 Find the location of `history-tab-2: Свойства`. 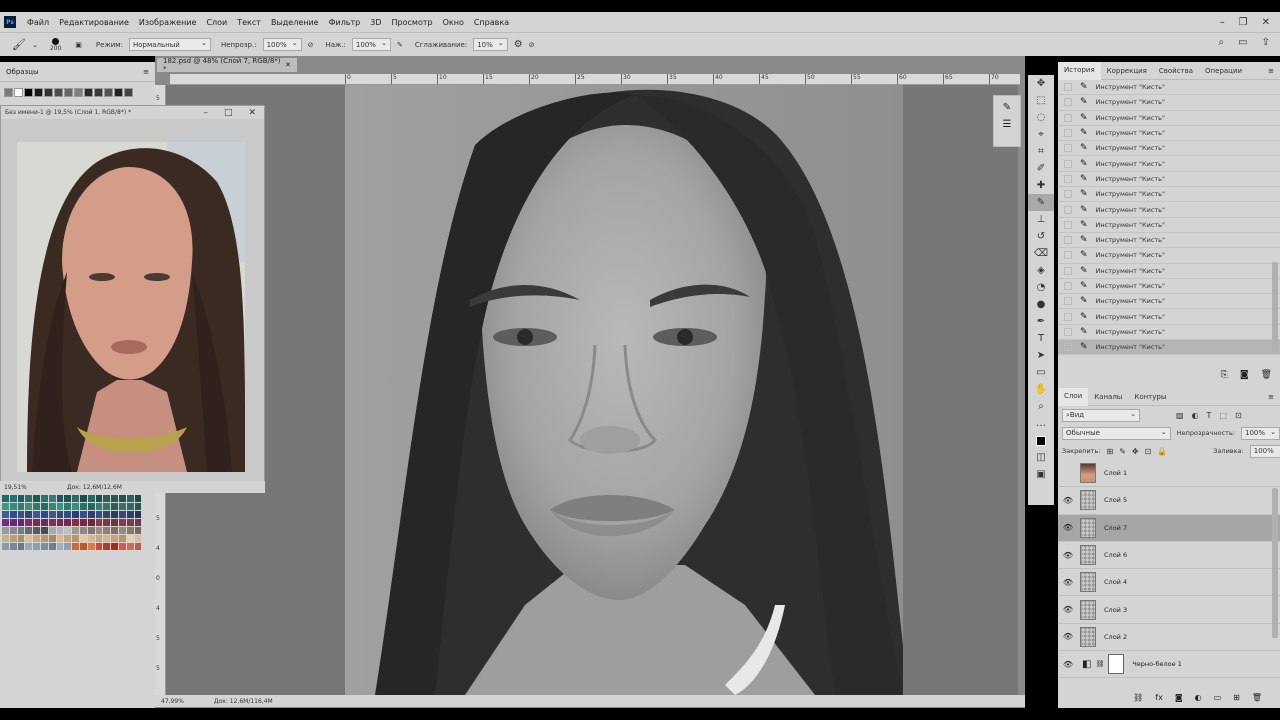

history-tab-2: Свойства is located at coordinates (1176, 71).